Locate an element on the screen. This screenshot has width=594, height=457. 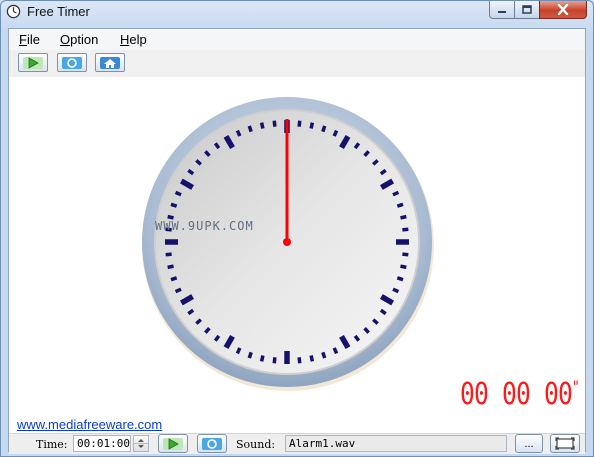
menu-file: File is located at coordinates (29, 39).